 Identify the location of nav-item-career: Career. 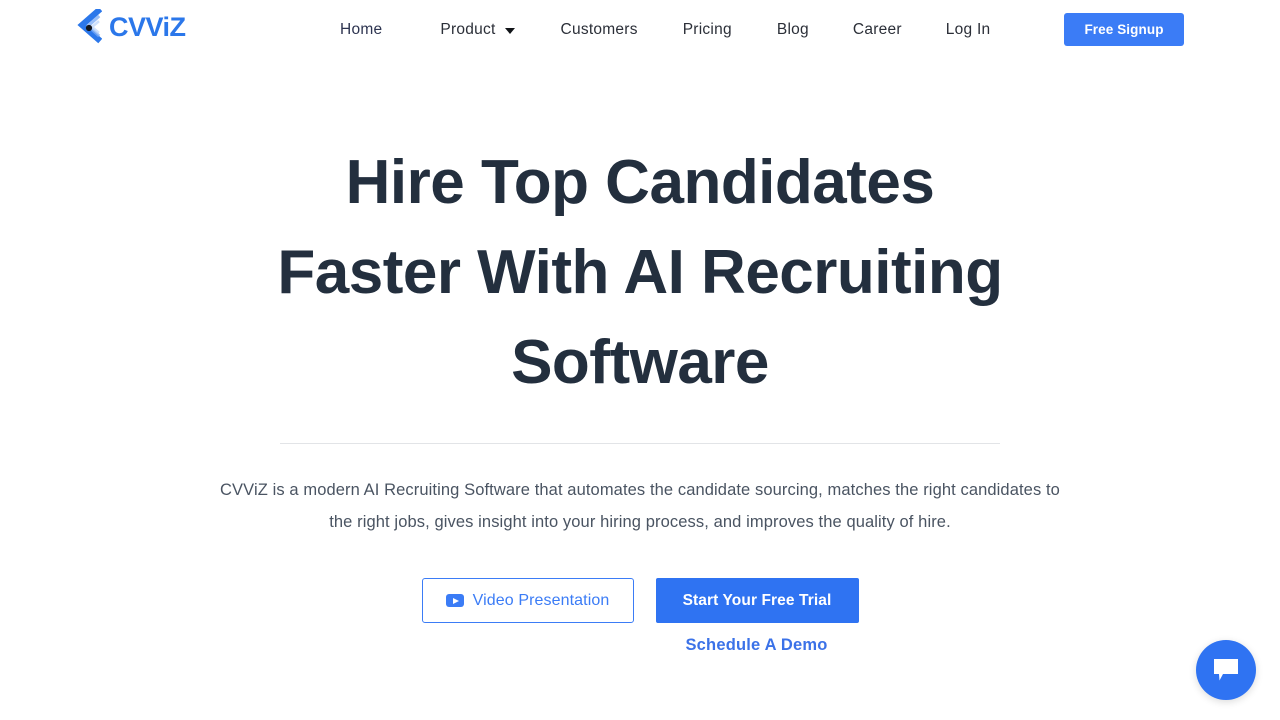
(877, 30).